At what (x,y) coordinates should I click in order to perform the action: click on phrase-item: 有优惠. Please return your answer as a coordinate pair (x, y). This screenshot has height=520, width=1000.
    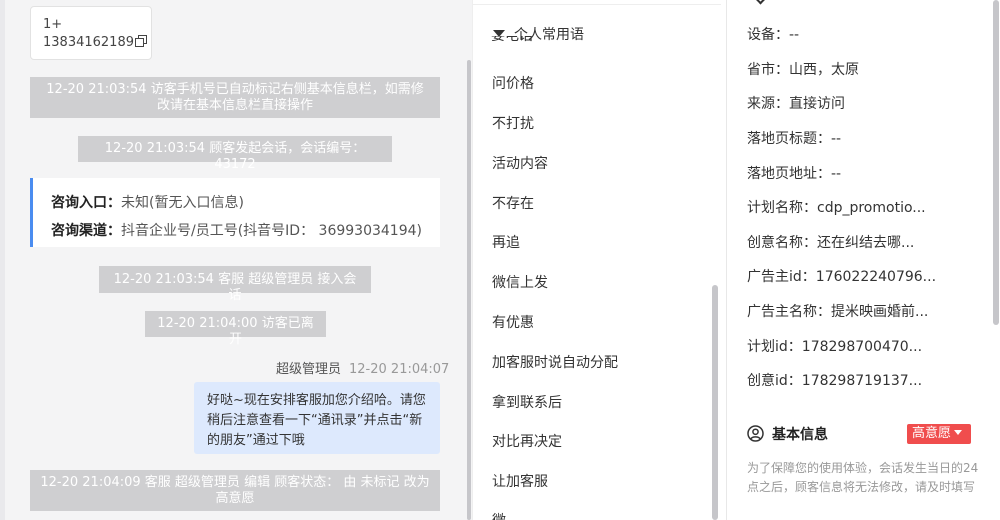
    Looking at the image, I should click on (513, 322).